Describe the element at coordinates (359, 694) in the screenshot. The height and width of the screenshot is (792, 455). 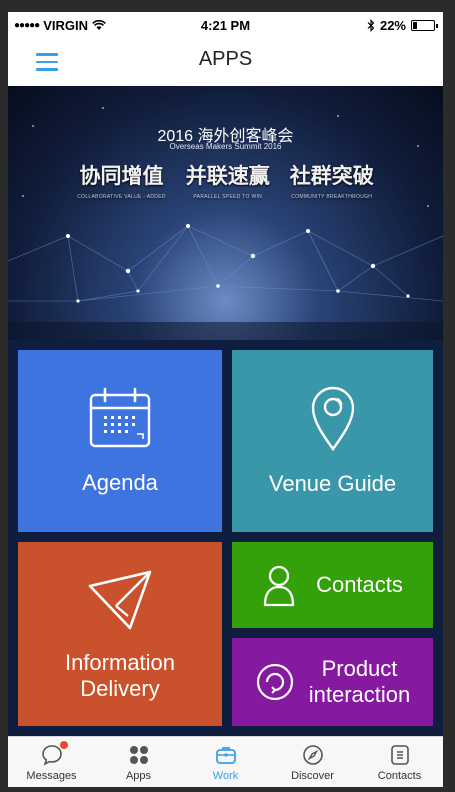
I see `product-interaction-label-line2: interaction` at that location.